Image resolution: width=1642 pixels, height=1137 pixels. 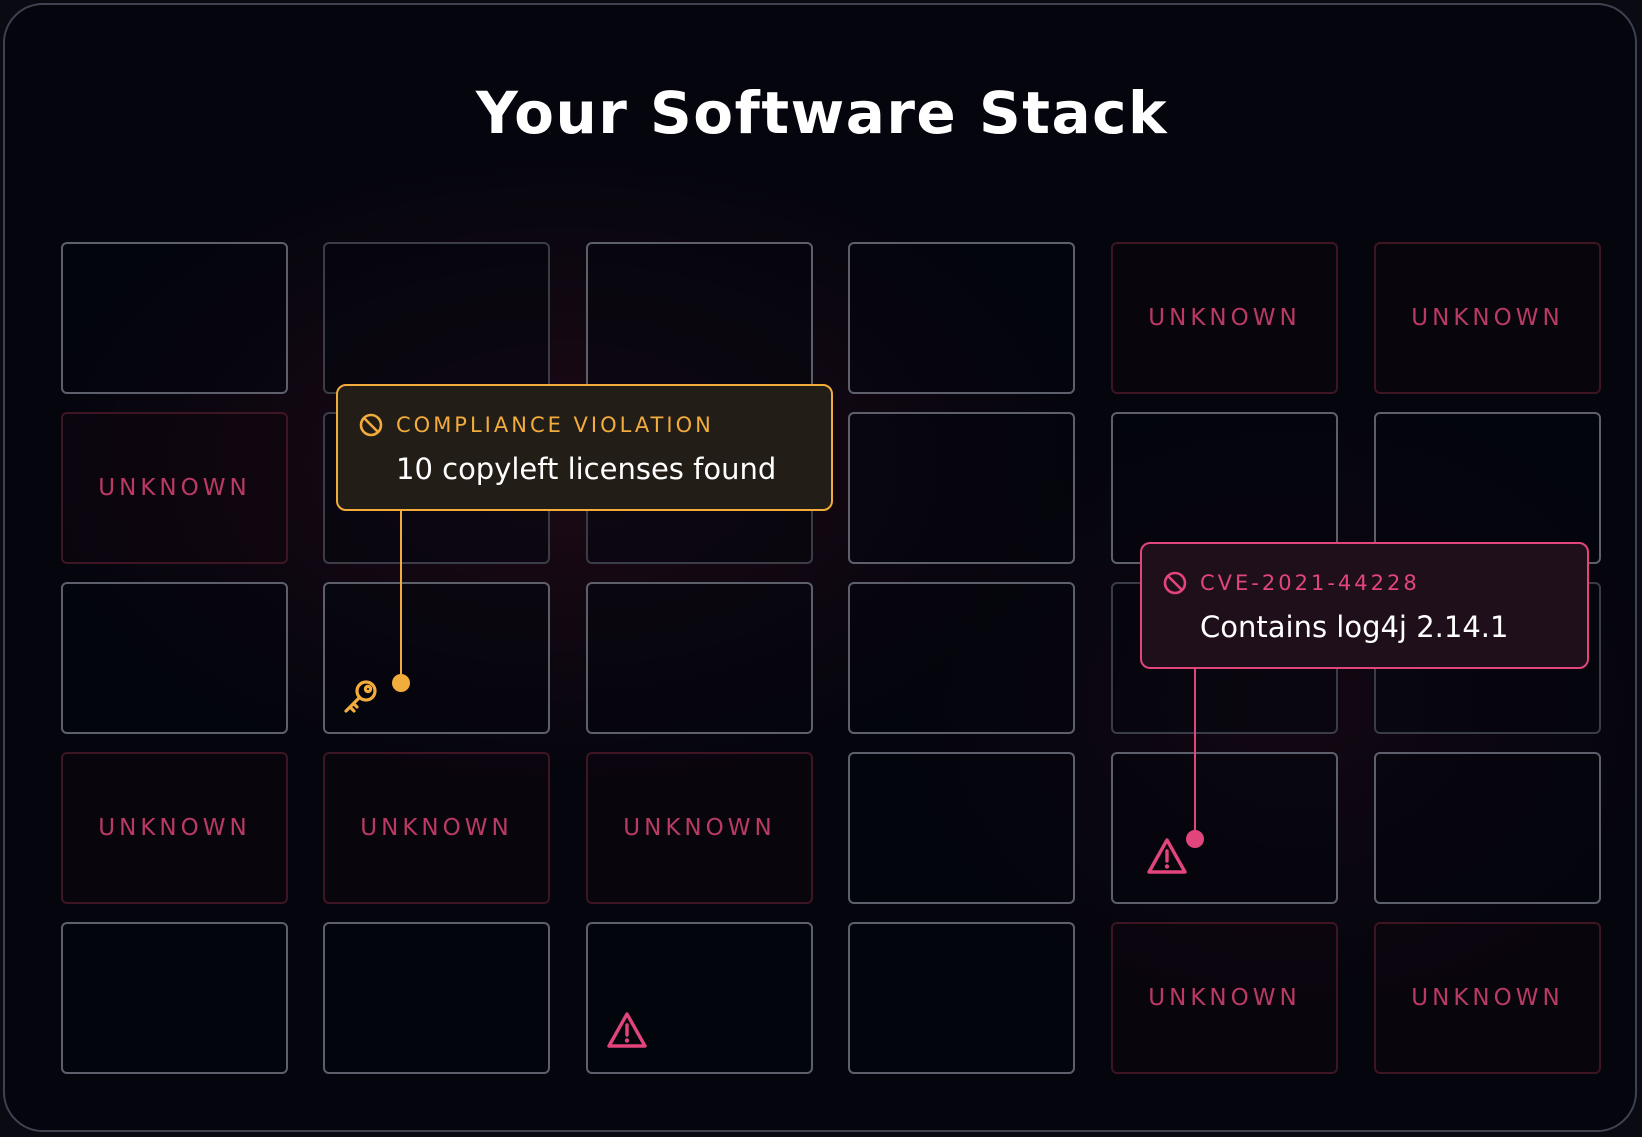 I want to click on callout-tag: COMPLIANCE VIOLATION, so click(x=555, y=425).